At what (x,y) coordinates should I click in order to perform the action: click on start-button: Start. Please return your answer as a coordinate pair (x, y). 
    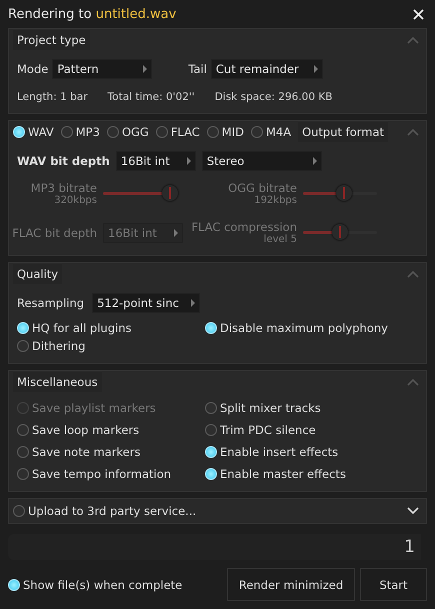
    Looking at the image, I should click on (393, 584).